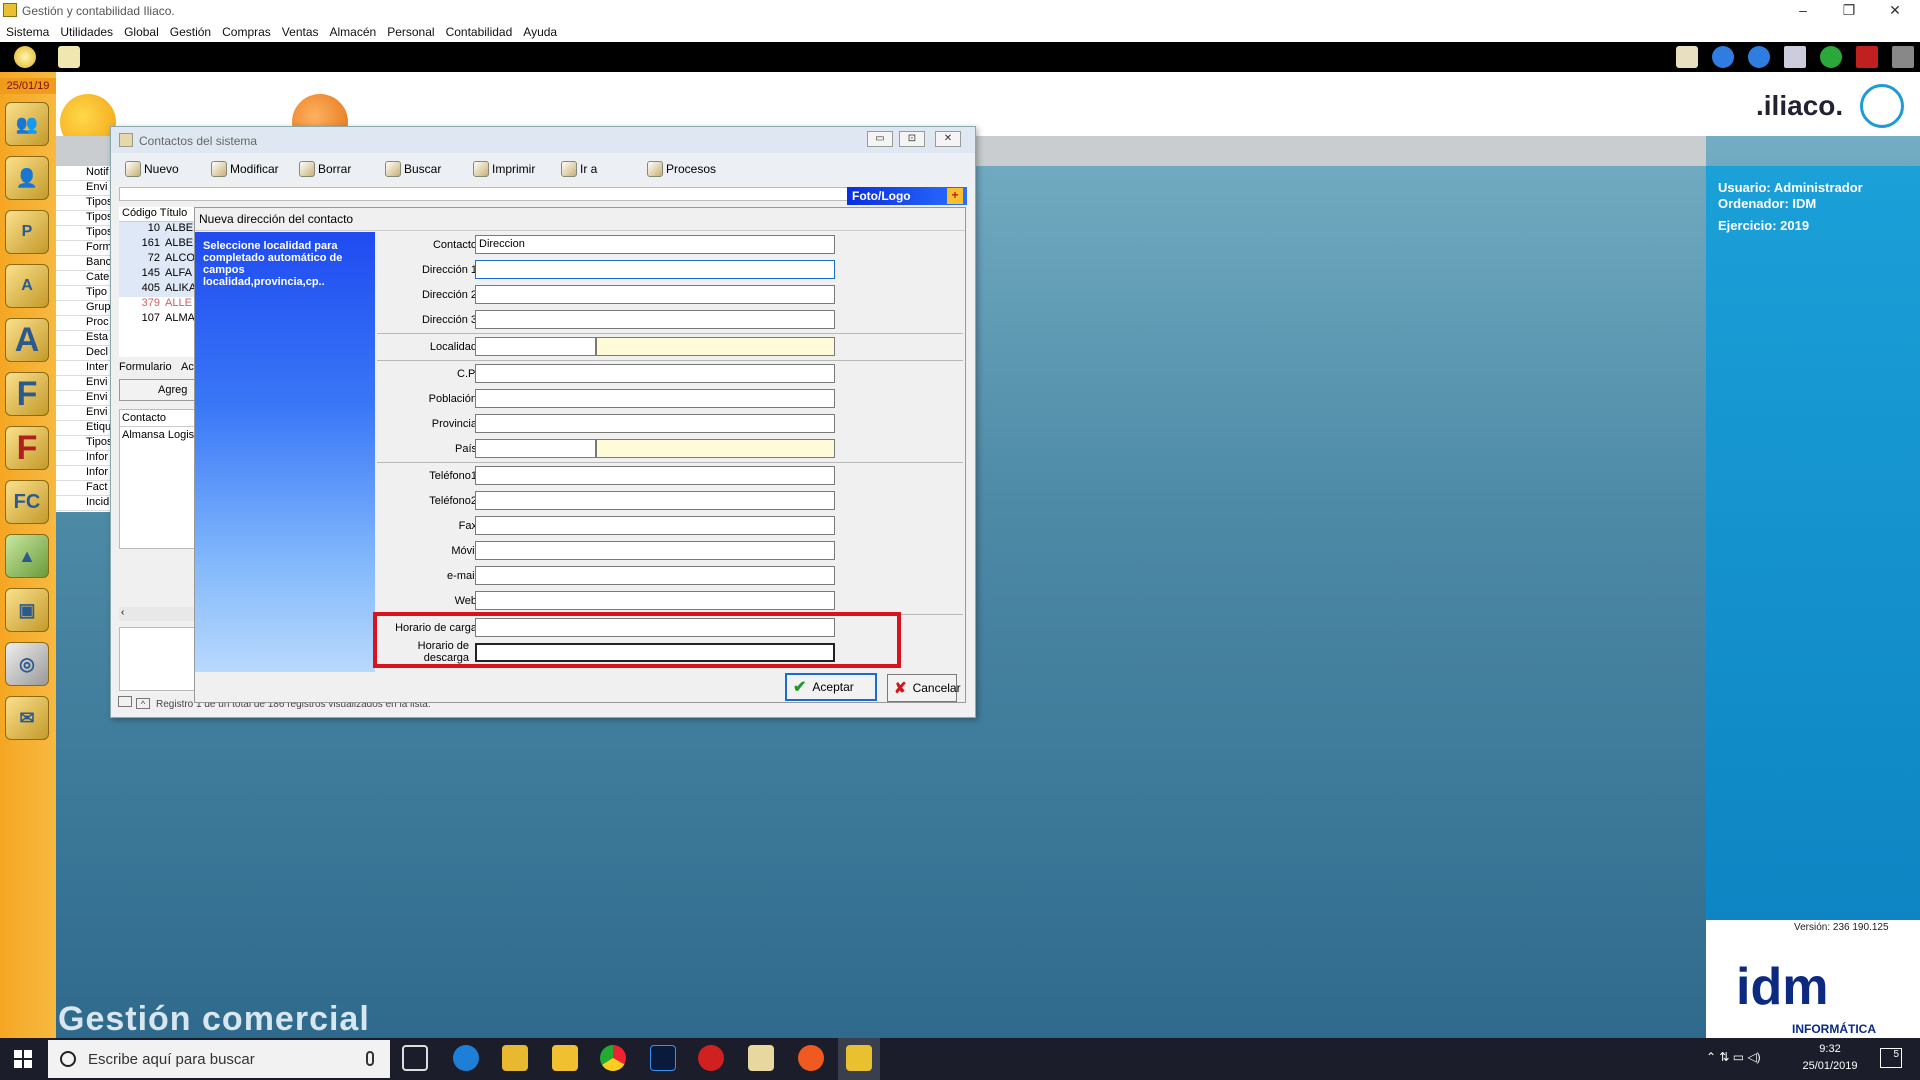  What do you see at coordinates (880, 139) in the screenshot?
I see `contacts-minimize-button: ▭` at bounding box center [880, 139].